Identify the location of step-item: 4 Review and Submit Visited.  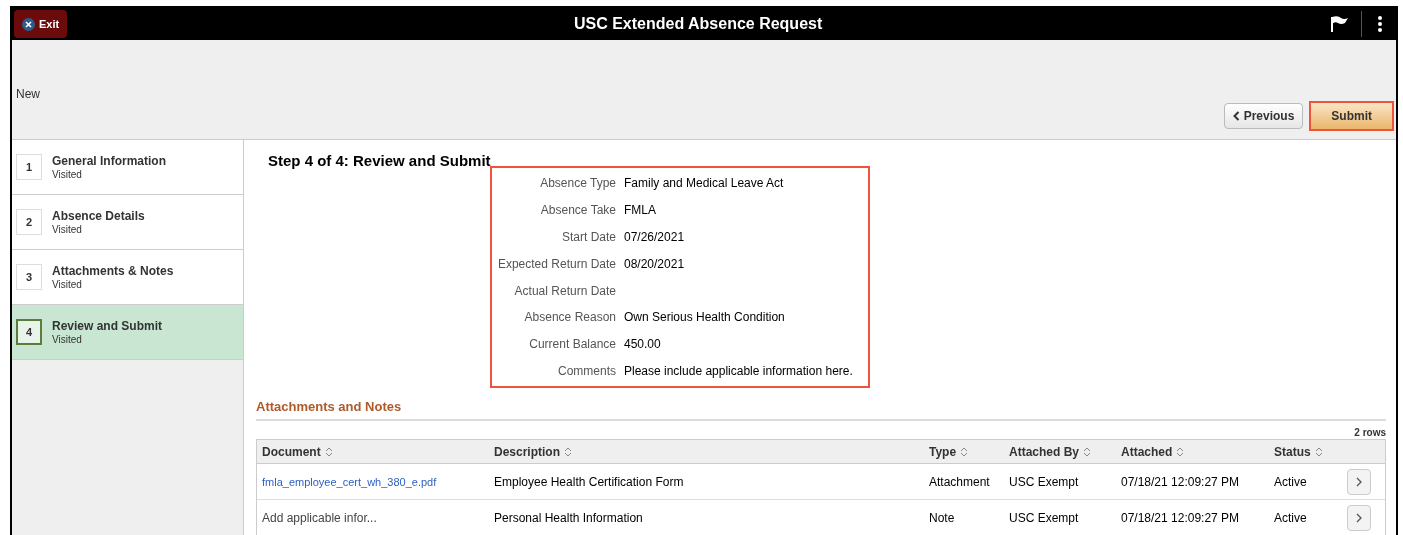
(127, 332).